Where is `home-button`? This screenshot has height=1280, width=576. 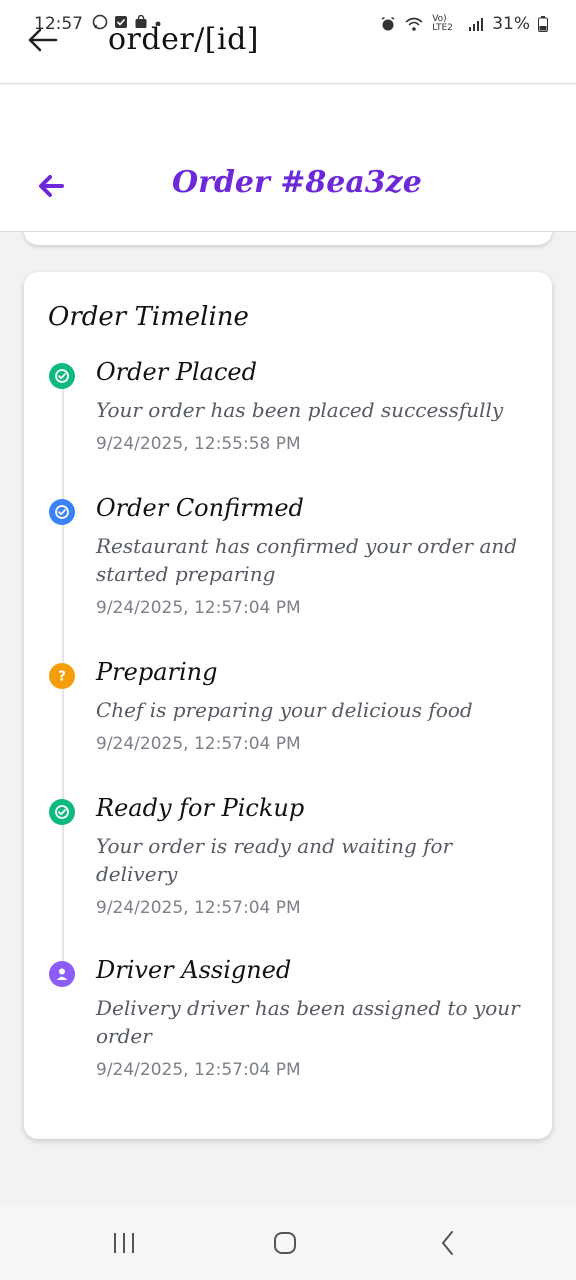
home-button is located at coordinates (285, 1243).